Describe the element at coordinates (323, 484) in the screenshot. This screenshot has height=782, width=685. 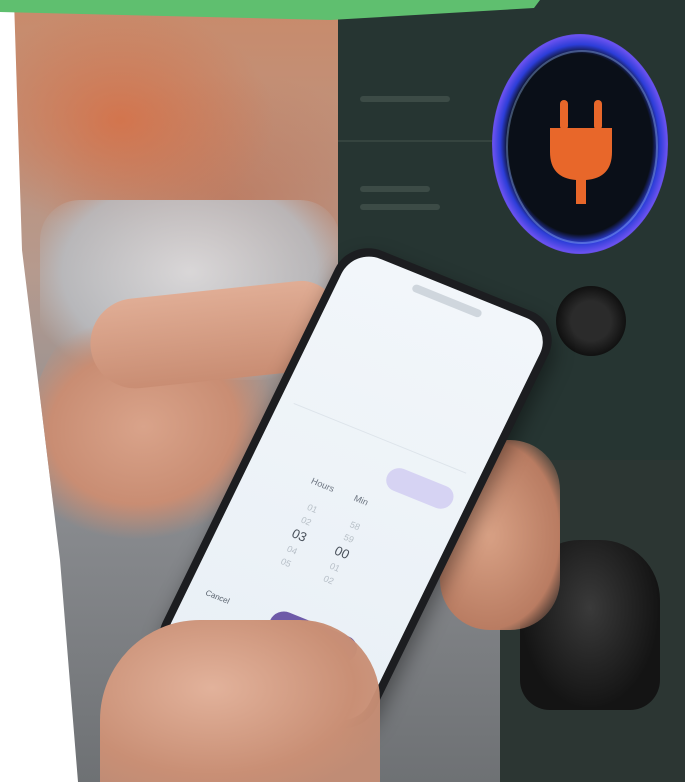
I see `hours-header: Hours` at that location.